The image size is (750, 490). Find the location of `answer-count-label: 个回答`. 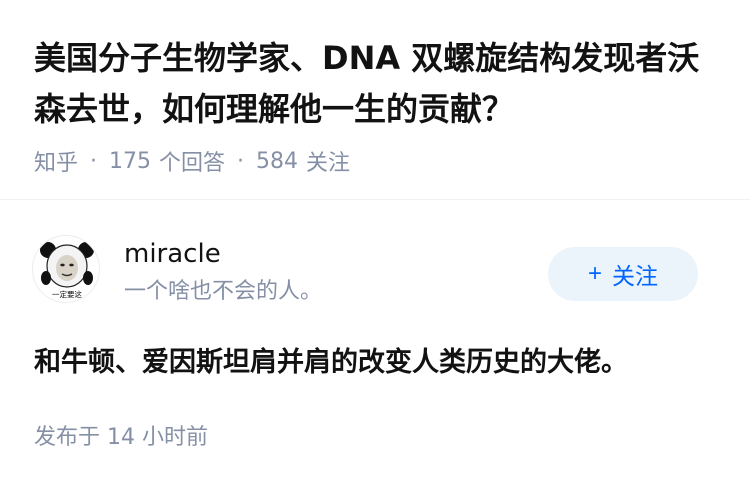

answer-count-label: 个回答 is located at coordinates (192, 163).